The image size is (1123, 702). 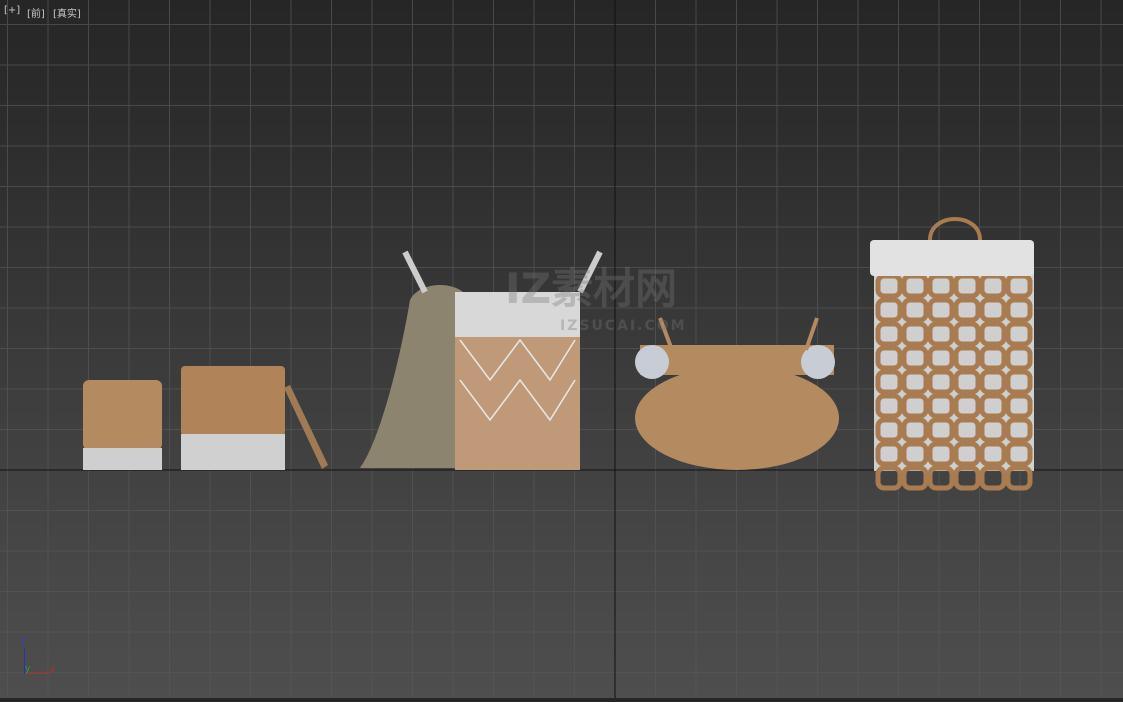 I want to click on tall-lattice-hamper, so click(x=952, y=354).